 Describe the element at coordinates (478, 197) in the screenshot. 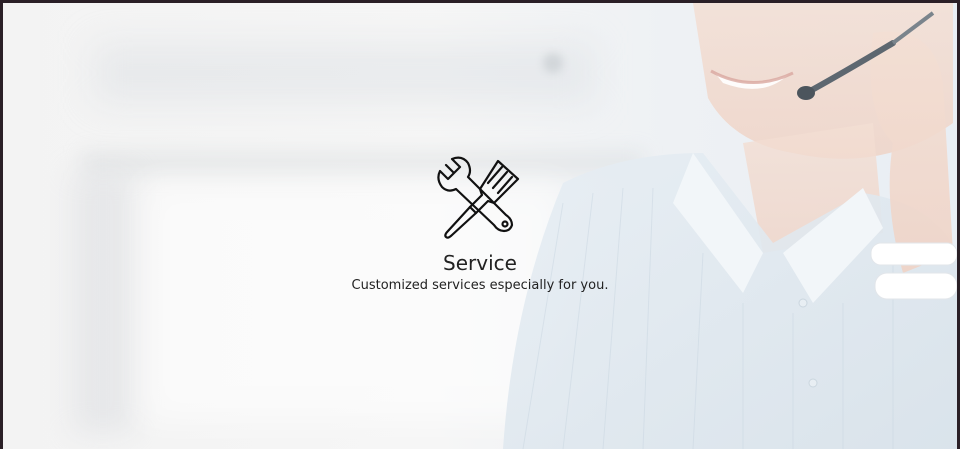

I see `wrench-screwdriver-icon` at that location.